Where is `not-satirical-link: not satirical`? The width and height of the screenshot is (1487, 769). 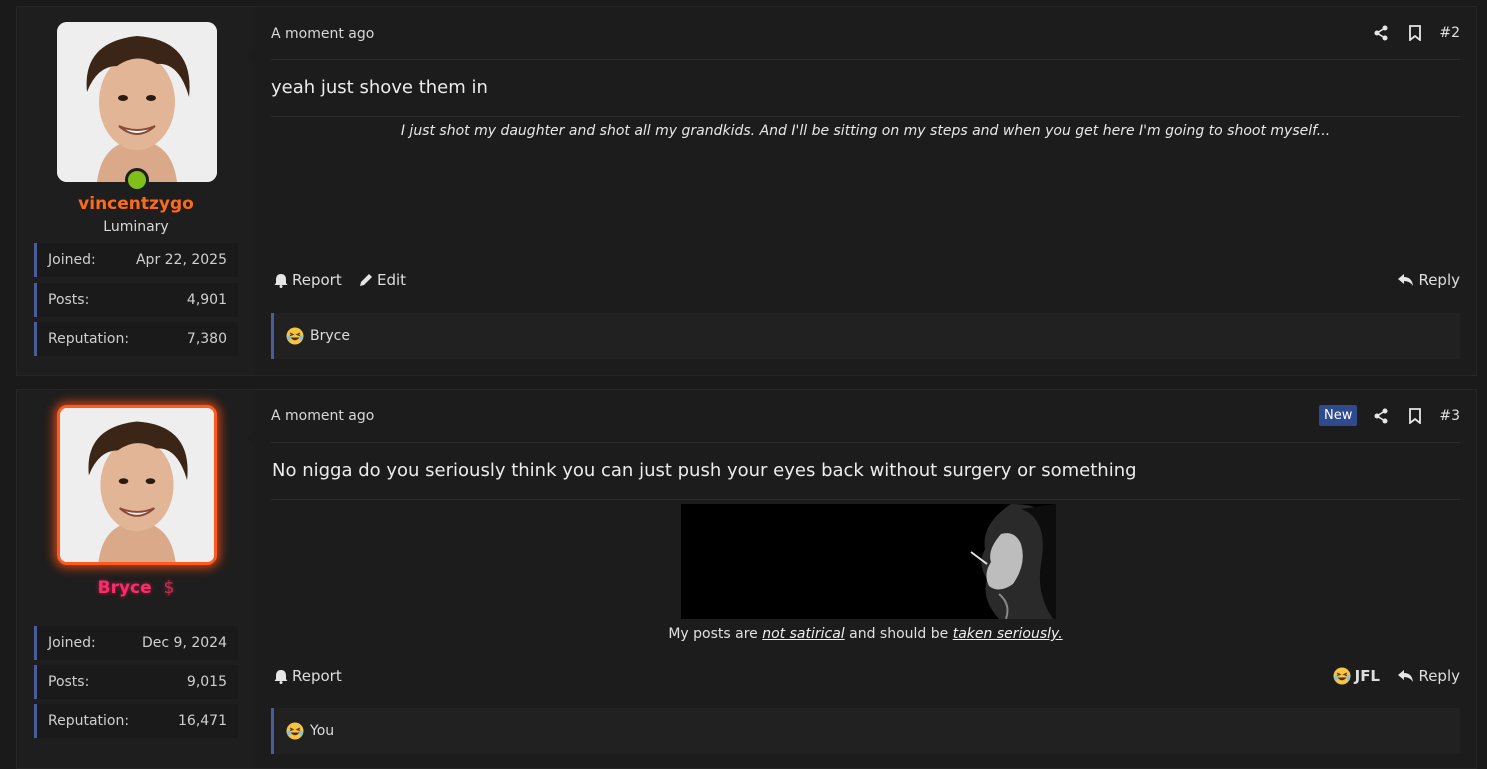
not-satirical-link: not satirical is located at coordinates (803, 634).